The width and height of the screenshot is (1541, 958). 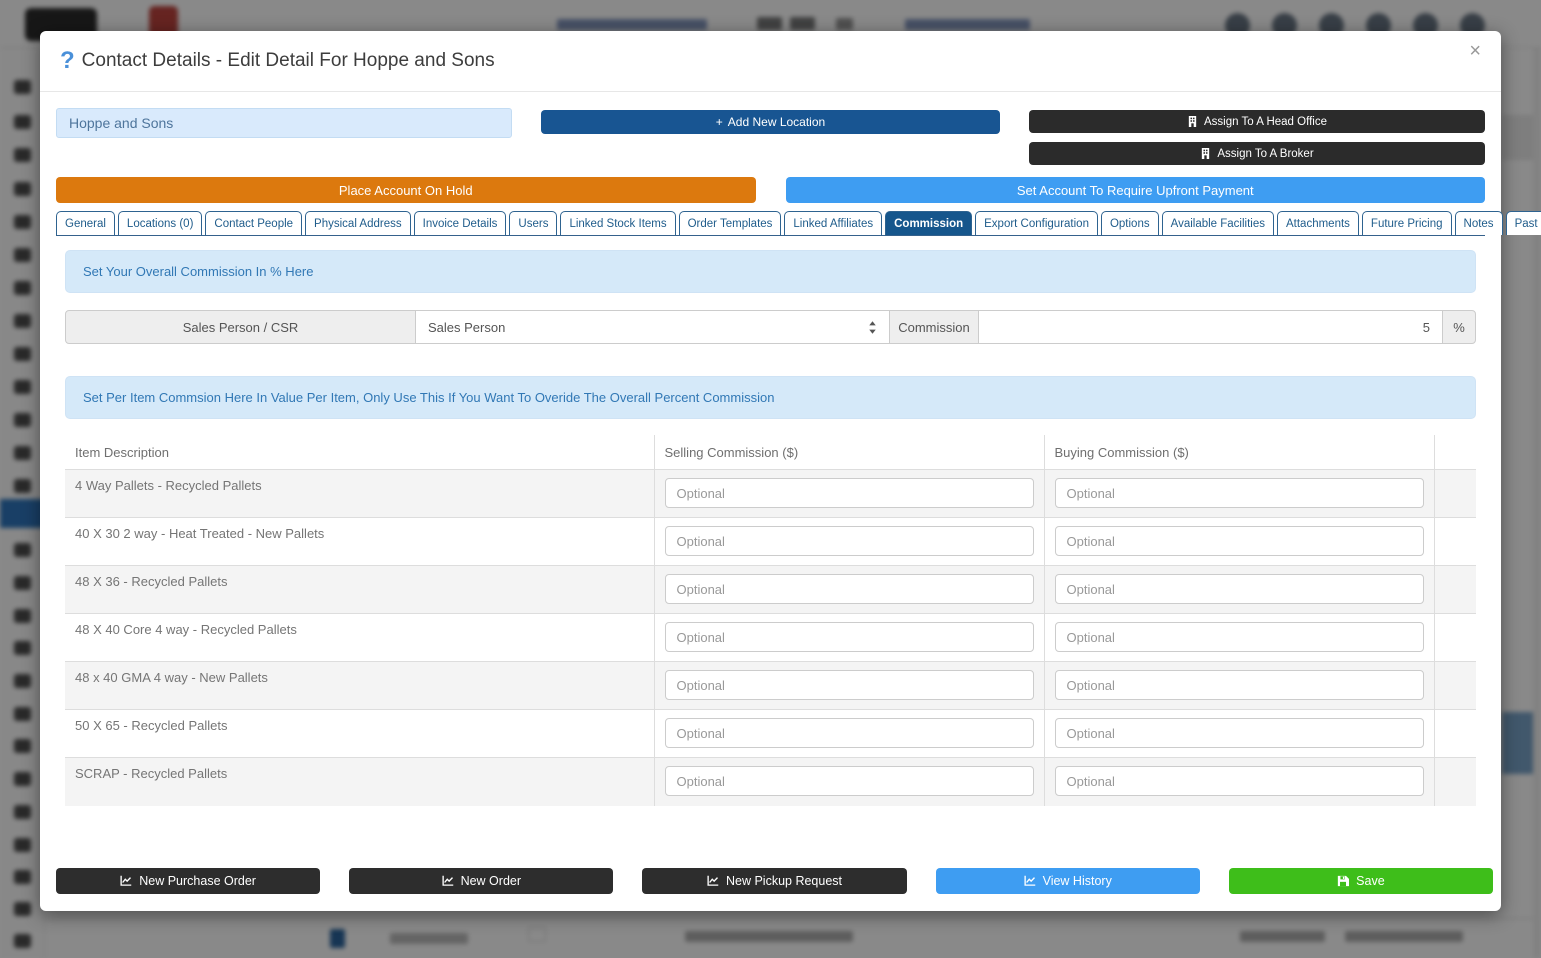 I want to click on select-caret-icon, so click(x=872, y=327).